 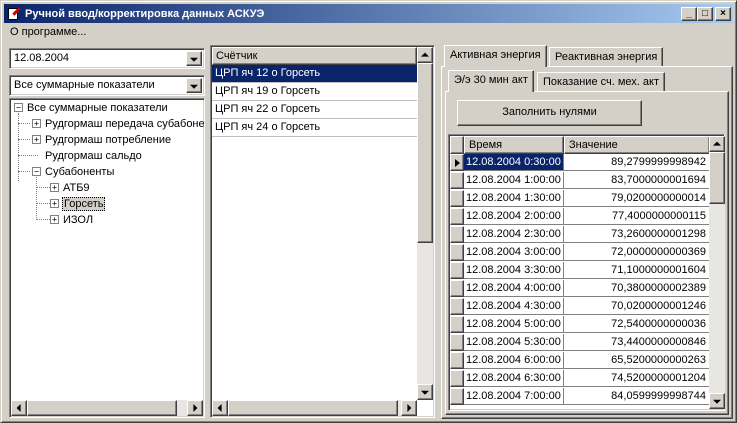 I want to click on grid-cell-time: 12.08.2004 6:00:00, so click(x=514, y=360).